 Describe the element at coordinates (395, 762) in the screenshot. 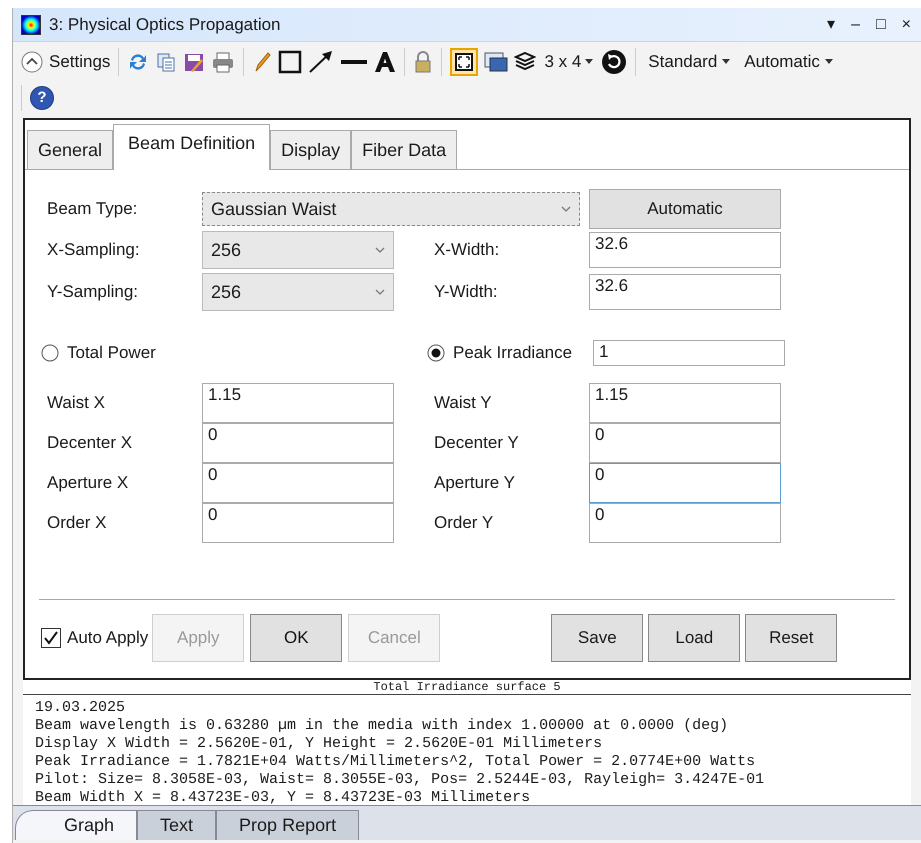

I see `report-line: Peak Irradiance = 1.7821E+04 Watts/Millimeters^2, Total Power = 2.0774E+00 Watts` at that location.